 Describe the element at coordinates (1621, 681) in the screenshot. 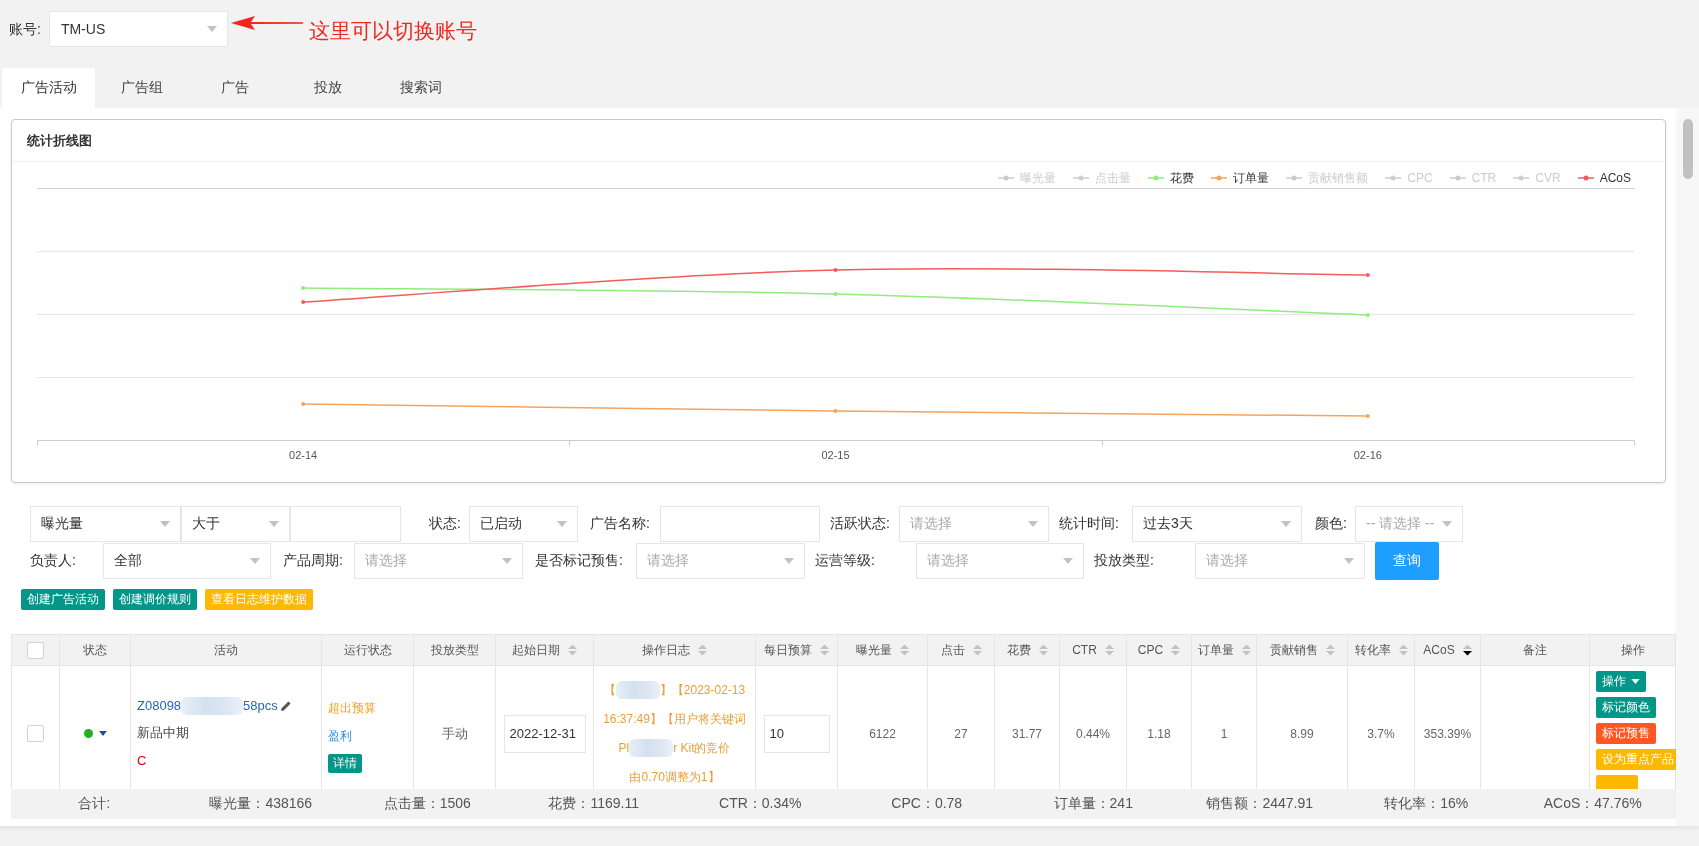

I see `operation-dropdown-button: 操作` at that location.